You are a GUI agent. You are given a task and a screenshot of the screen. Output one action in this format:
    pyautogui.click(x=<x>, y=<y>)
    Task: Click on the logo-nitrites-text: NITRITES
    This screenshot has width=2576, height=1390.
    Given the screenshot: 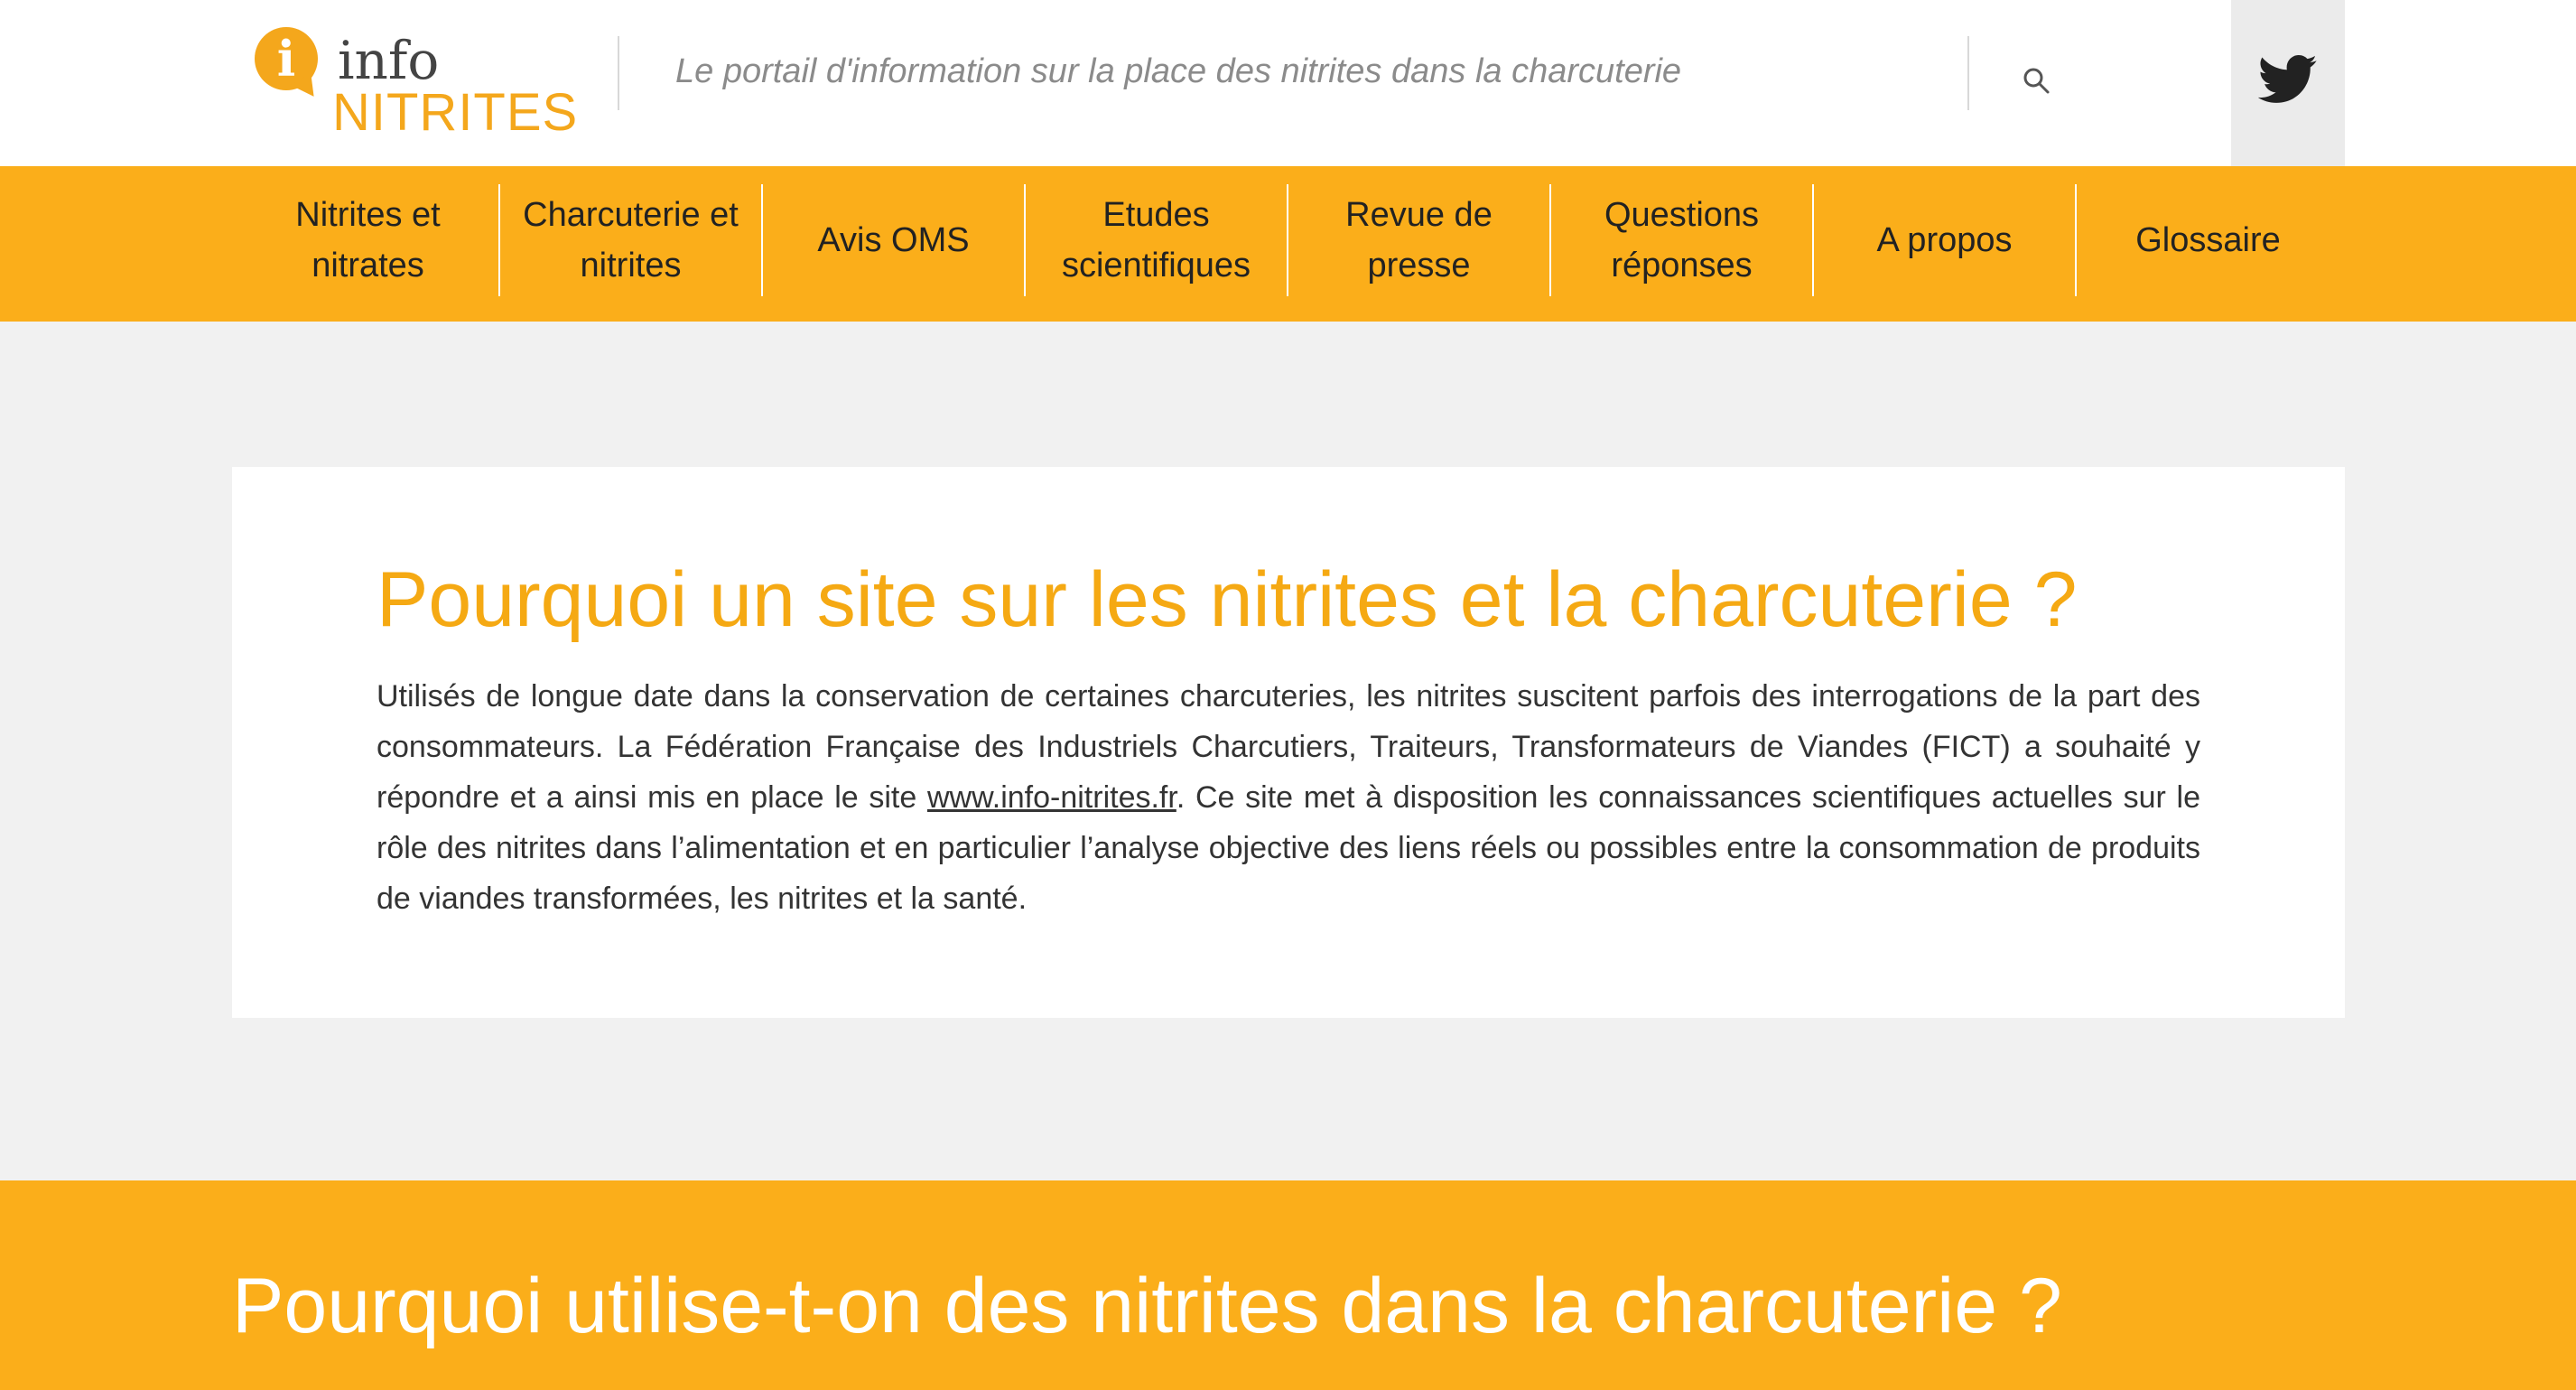 What is the action you would take?
    pyautogui.click(x=455, y=112)
    